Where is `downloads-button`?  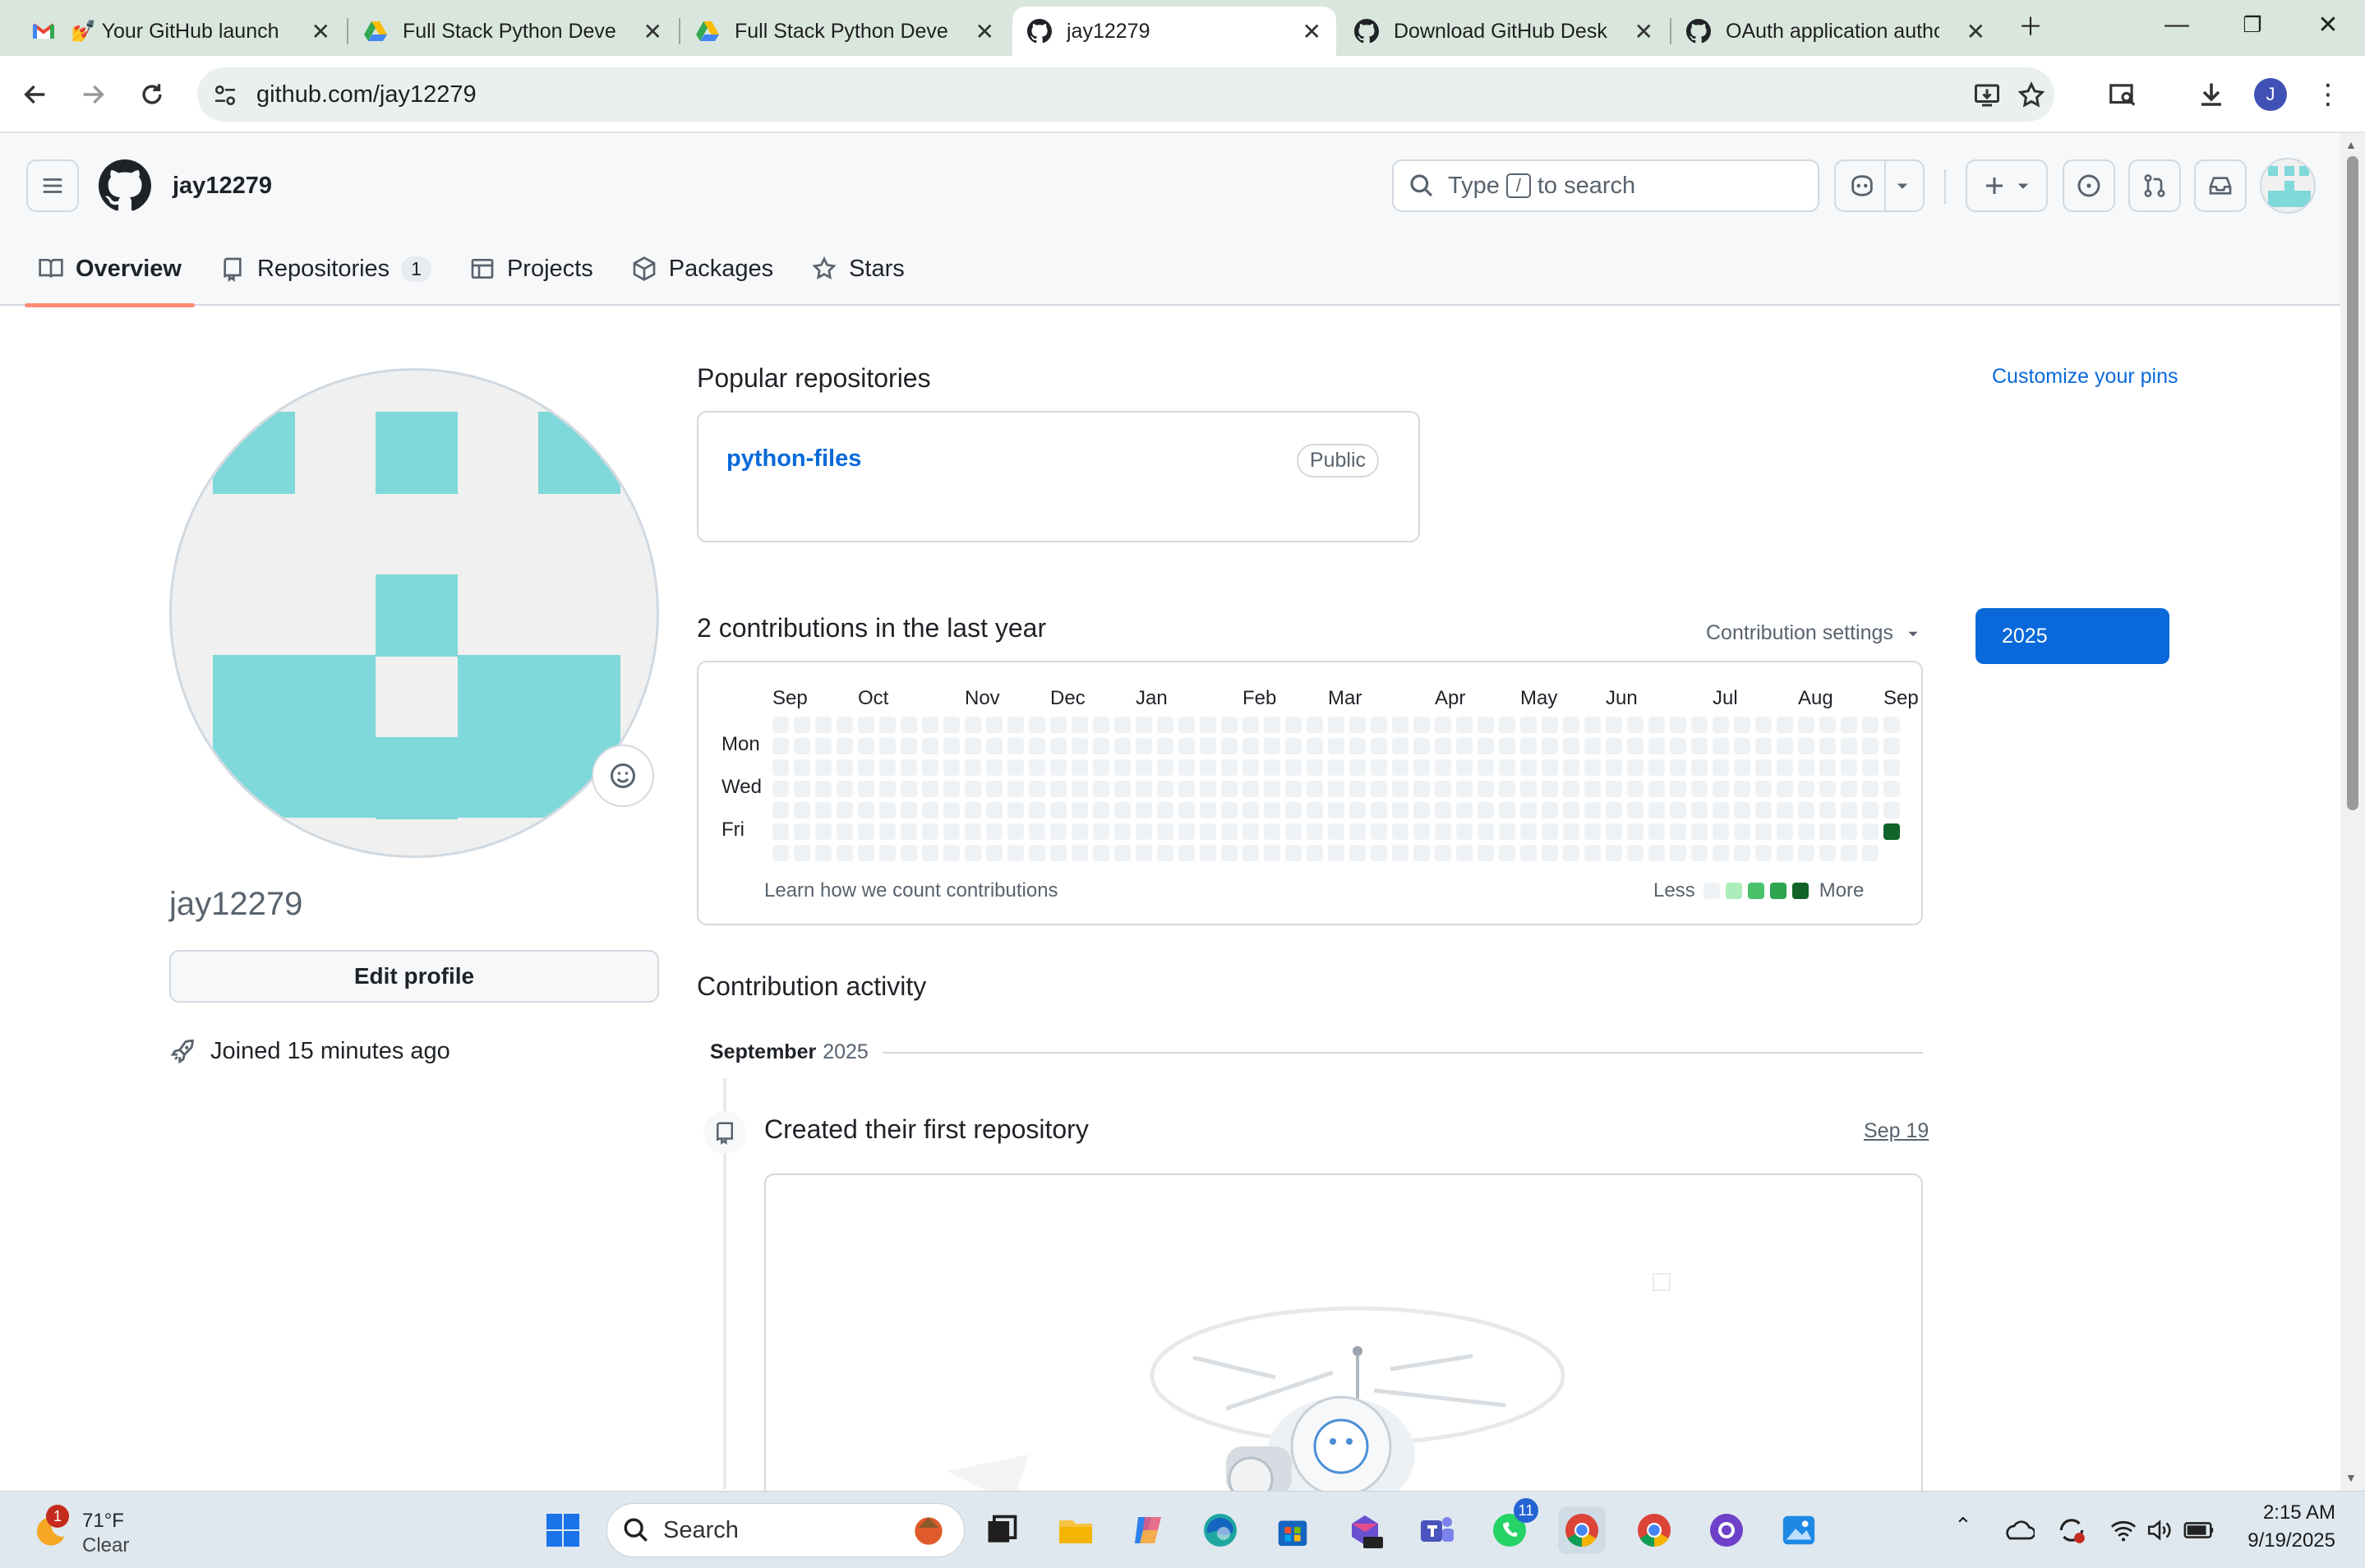
downloads-button is located at coordinates (2211, 94).